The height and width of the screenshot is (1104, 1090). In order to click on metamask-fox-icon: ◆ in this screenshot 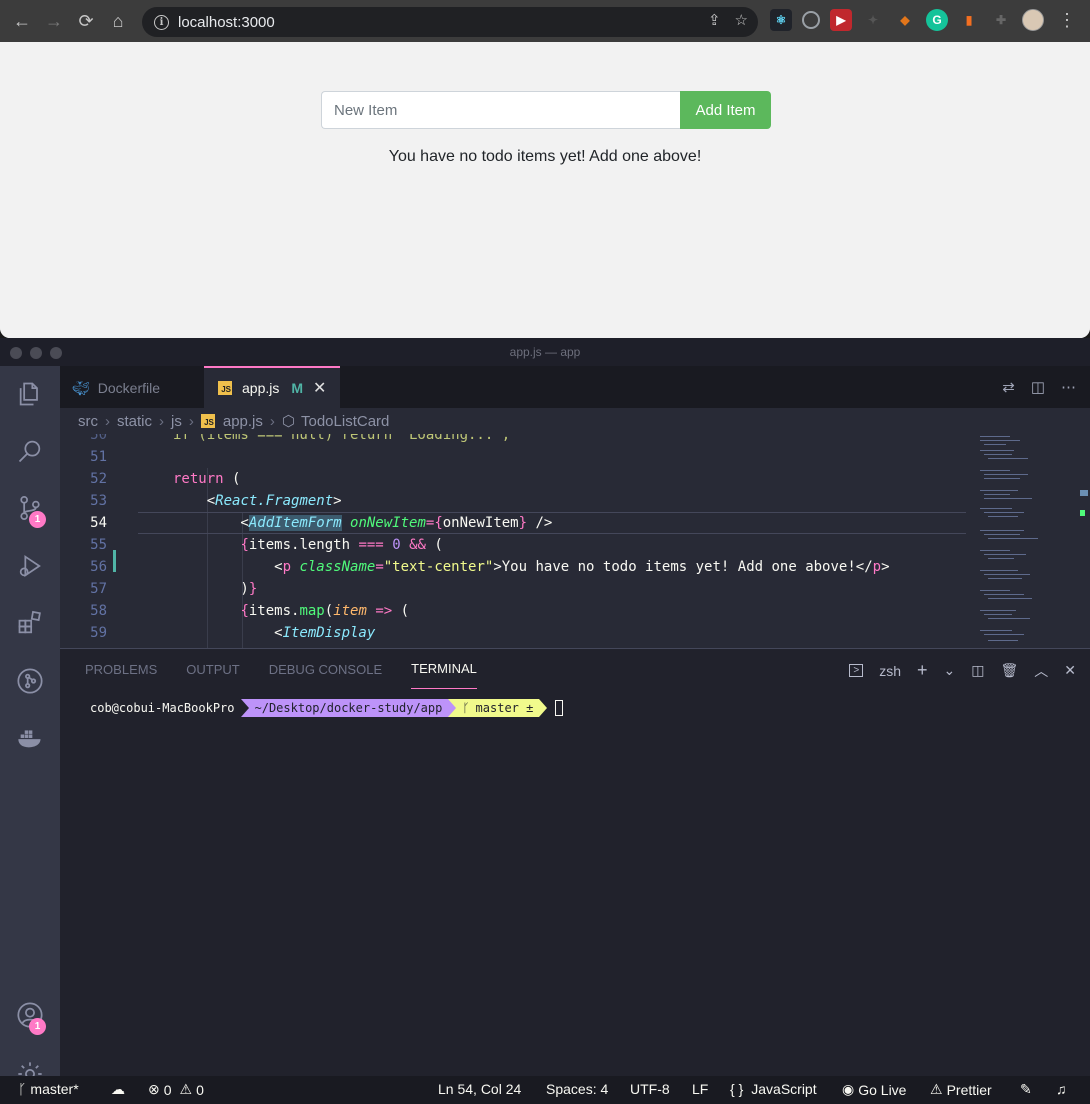, I will do `click(905, 20)`.